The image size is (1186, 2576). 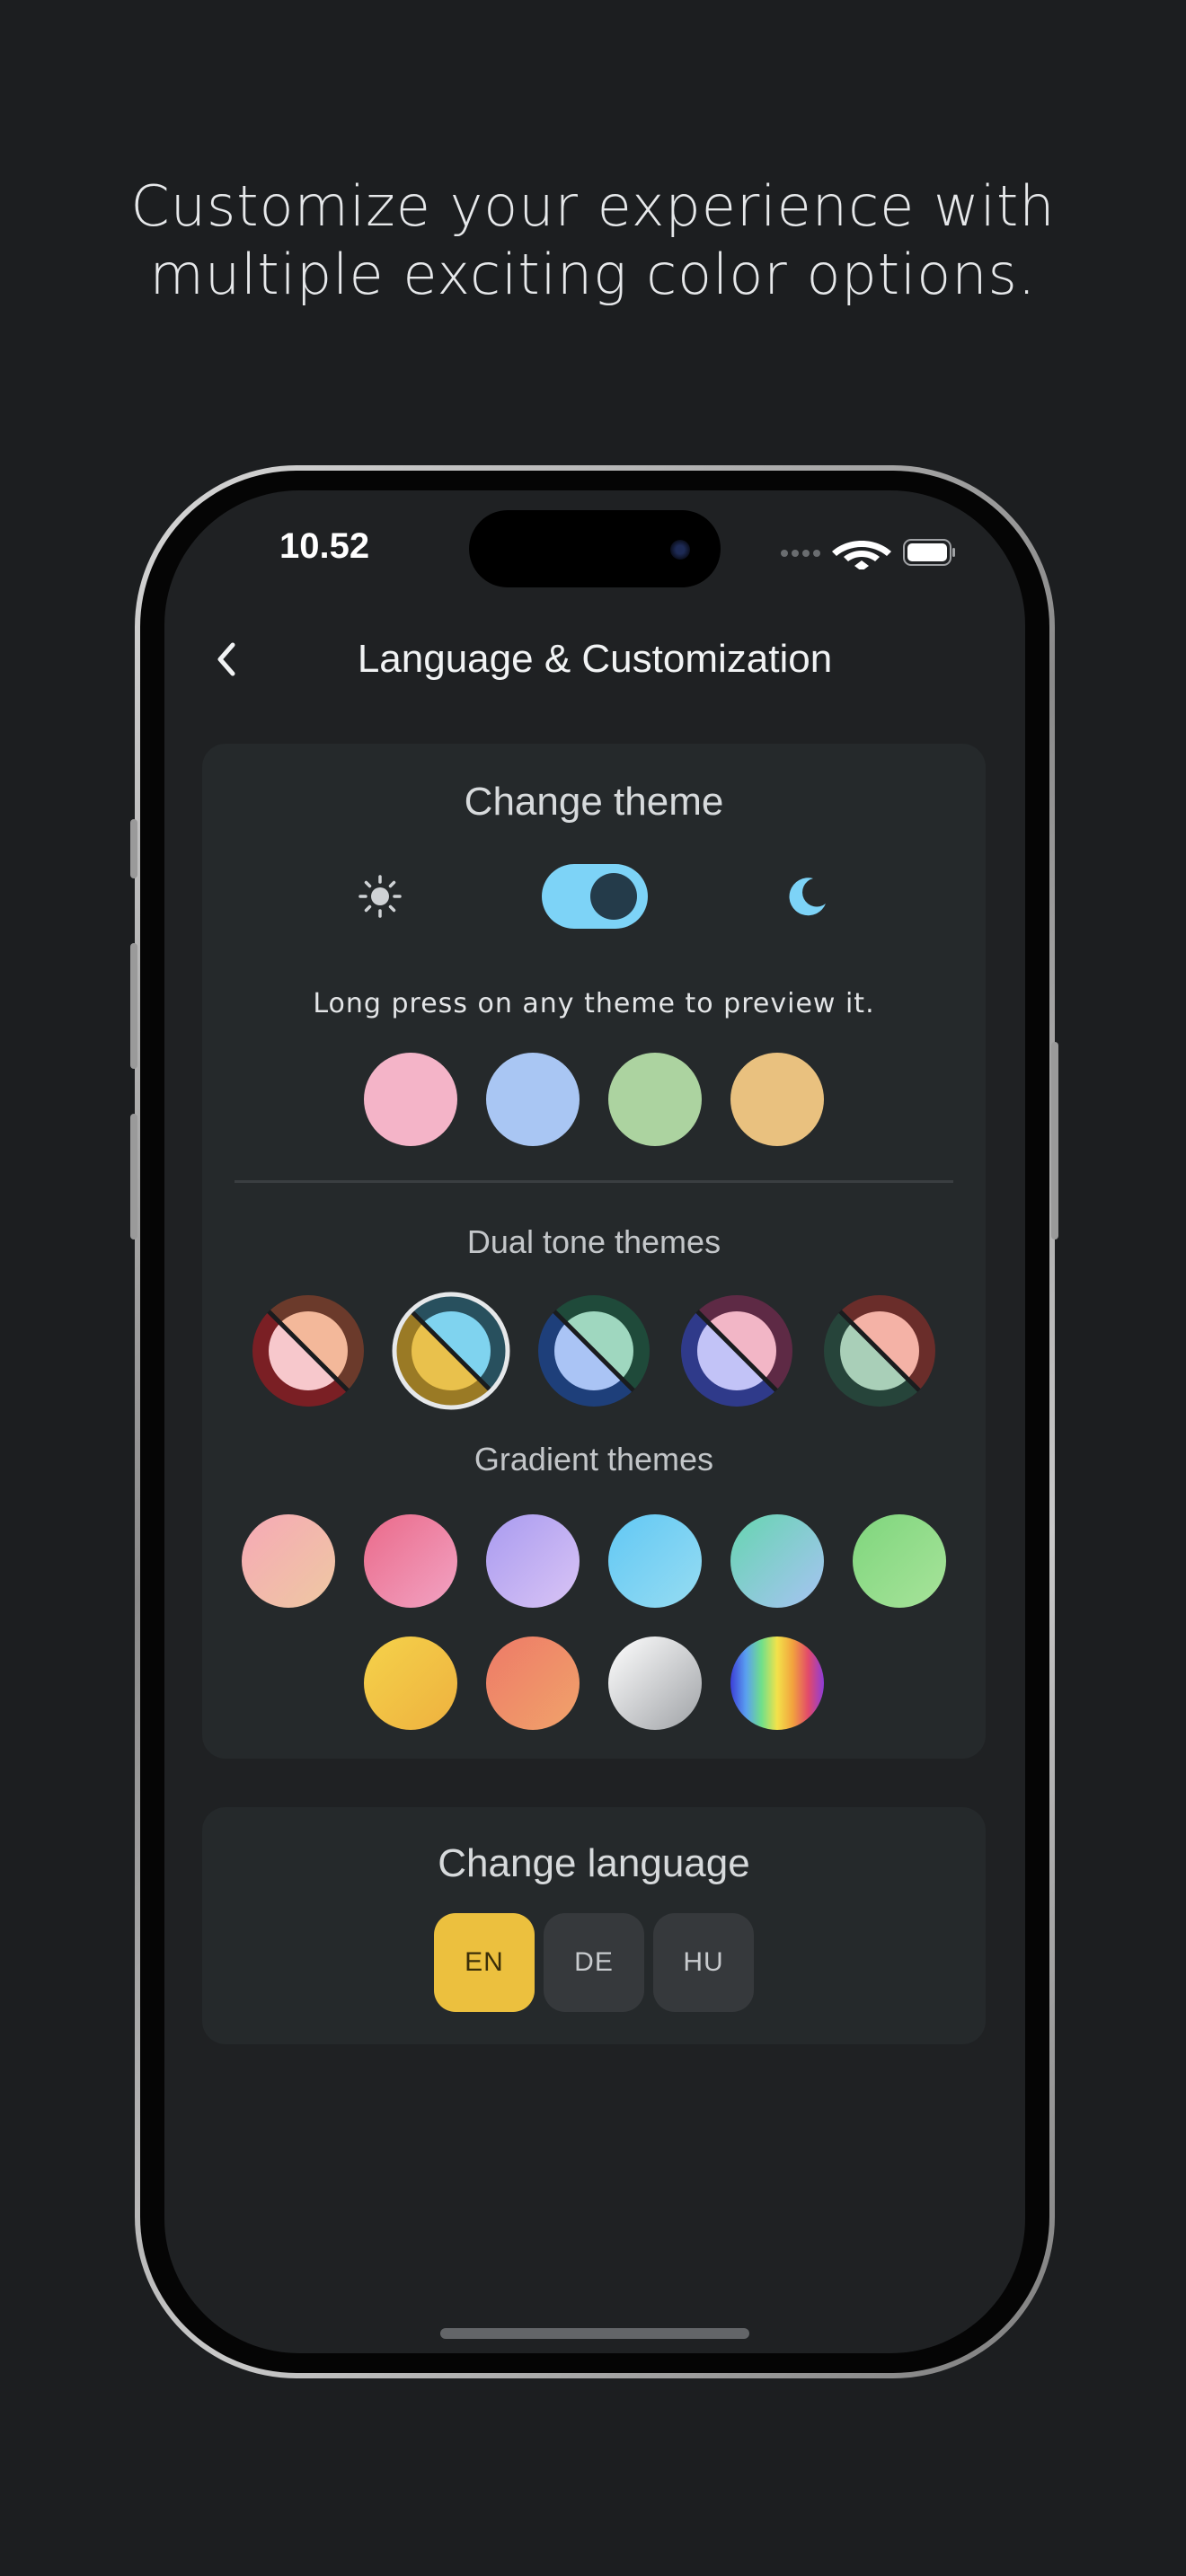 What do you see at coordinates (594, 802) in the screenshot?
I see `change-theme-title: Change theme` at bounding box center [594, 802].